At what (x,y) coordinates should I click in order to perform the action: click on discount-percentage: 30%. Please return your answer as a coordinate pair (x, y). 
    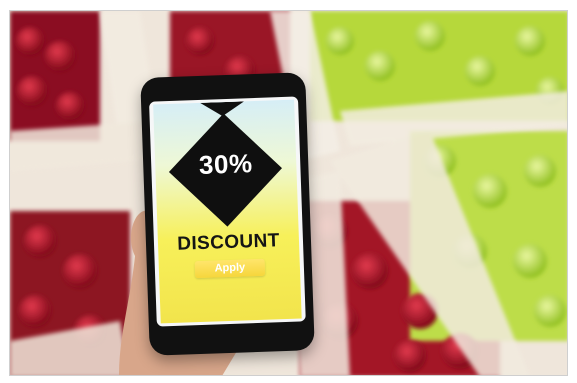
    Looking at the image, I should click on (226, 164).